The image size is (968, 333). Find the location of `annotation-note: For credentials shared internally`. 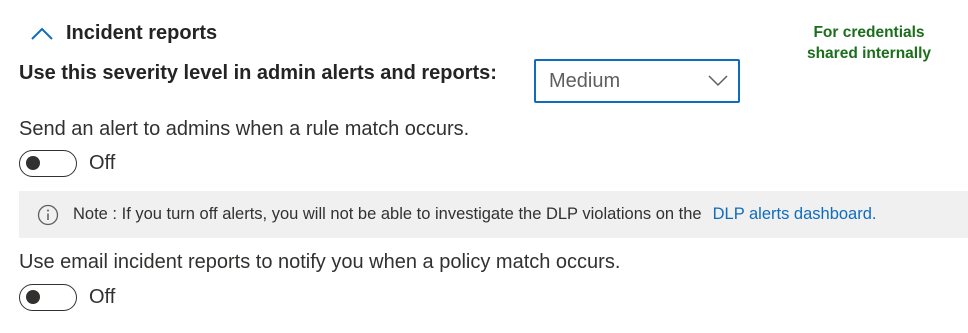

annotation-note: For credentials shared internally is located at coordinates (869, 43).